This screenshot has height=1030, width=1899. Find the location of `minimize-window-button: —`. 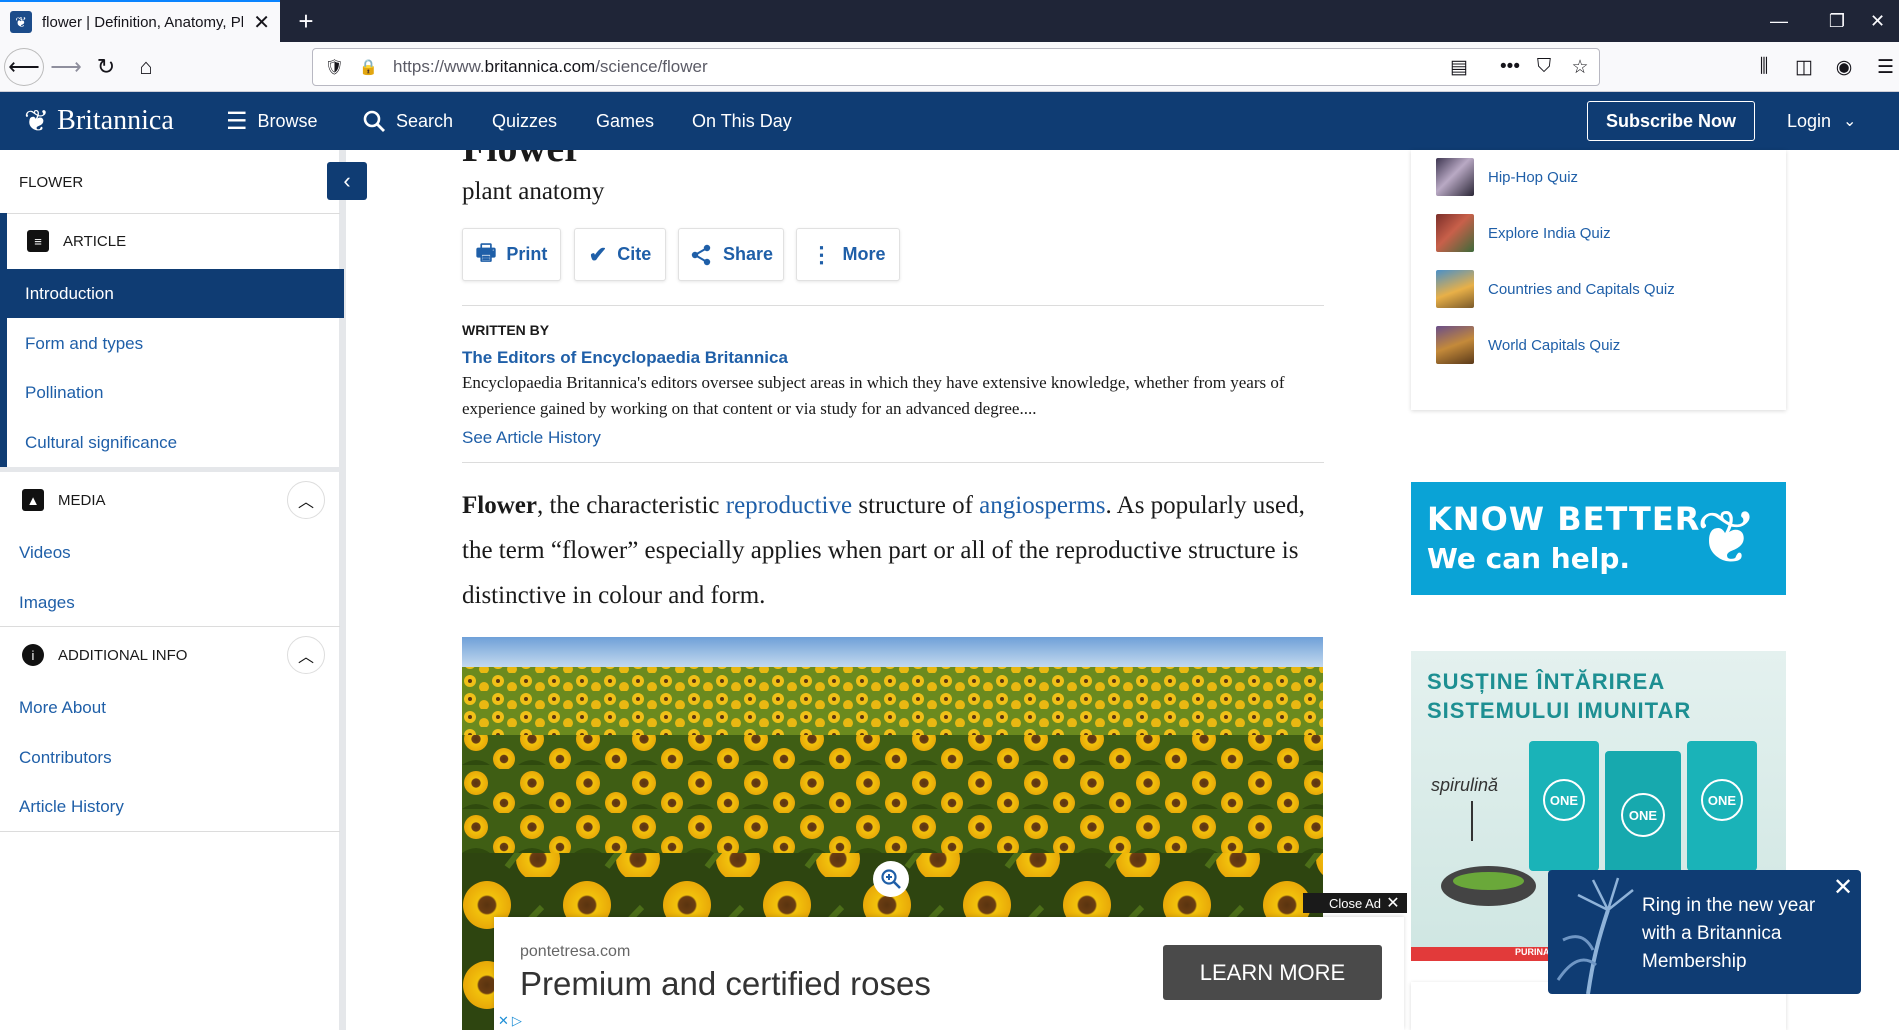

minimize-window-button: — is located at coordinates (1779, 21).